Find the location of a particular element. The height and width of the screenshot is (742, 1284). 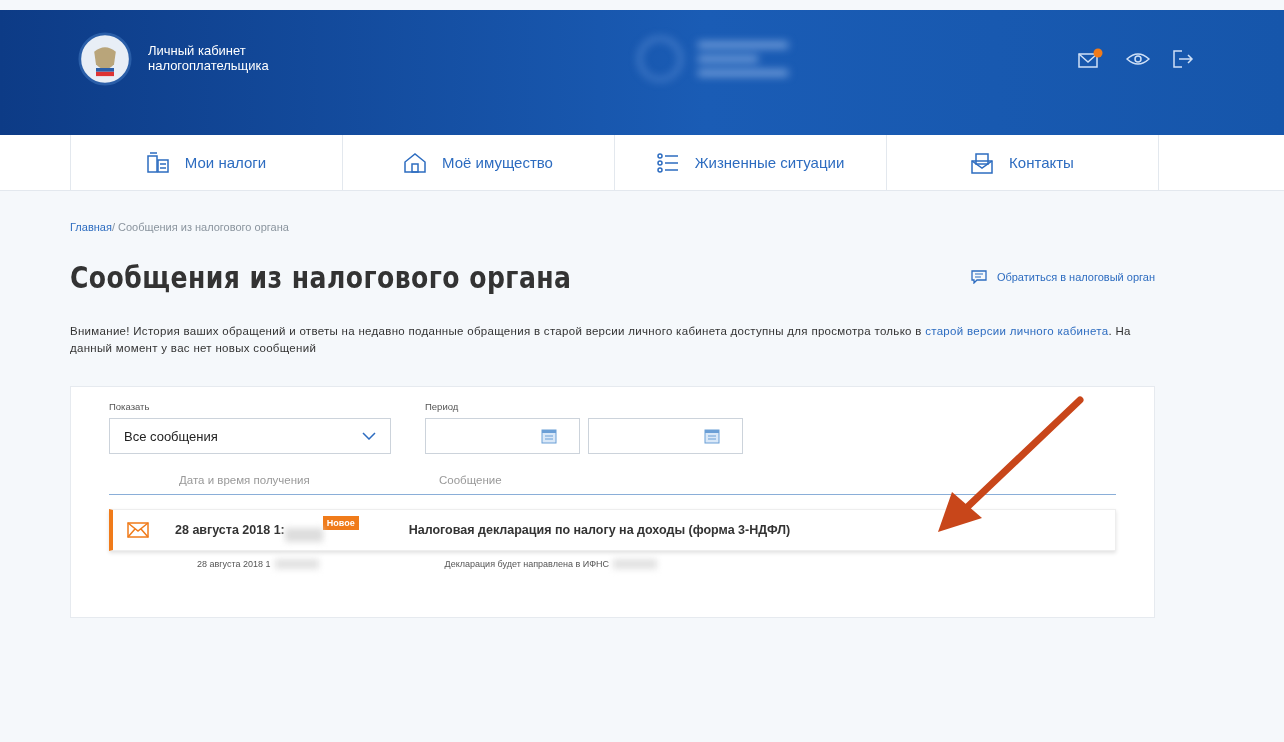

message-title: Налоговая декларация по налогу на доходы (форма 3-НДФЛ) is located at coordinates (599, 530).